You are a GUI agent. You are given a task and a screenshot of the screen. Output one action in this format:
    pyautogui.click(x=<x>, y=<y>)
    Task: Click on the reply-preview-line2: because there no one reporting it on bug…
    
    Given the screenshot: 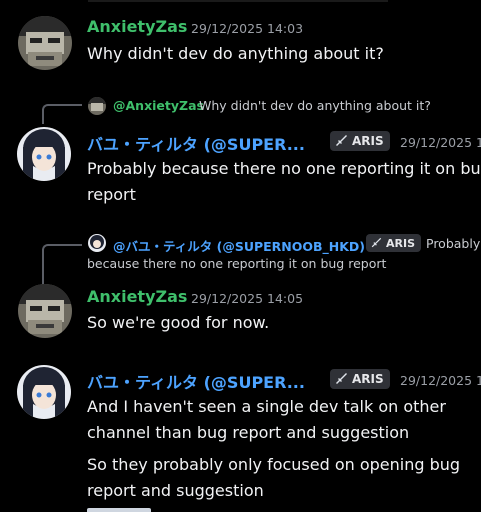 What is the action you would take?
    pyautogui.click(x=236, y=263)
    